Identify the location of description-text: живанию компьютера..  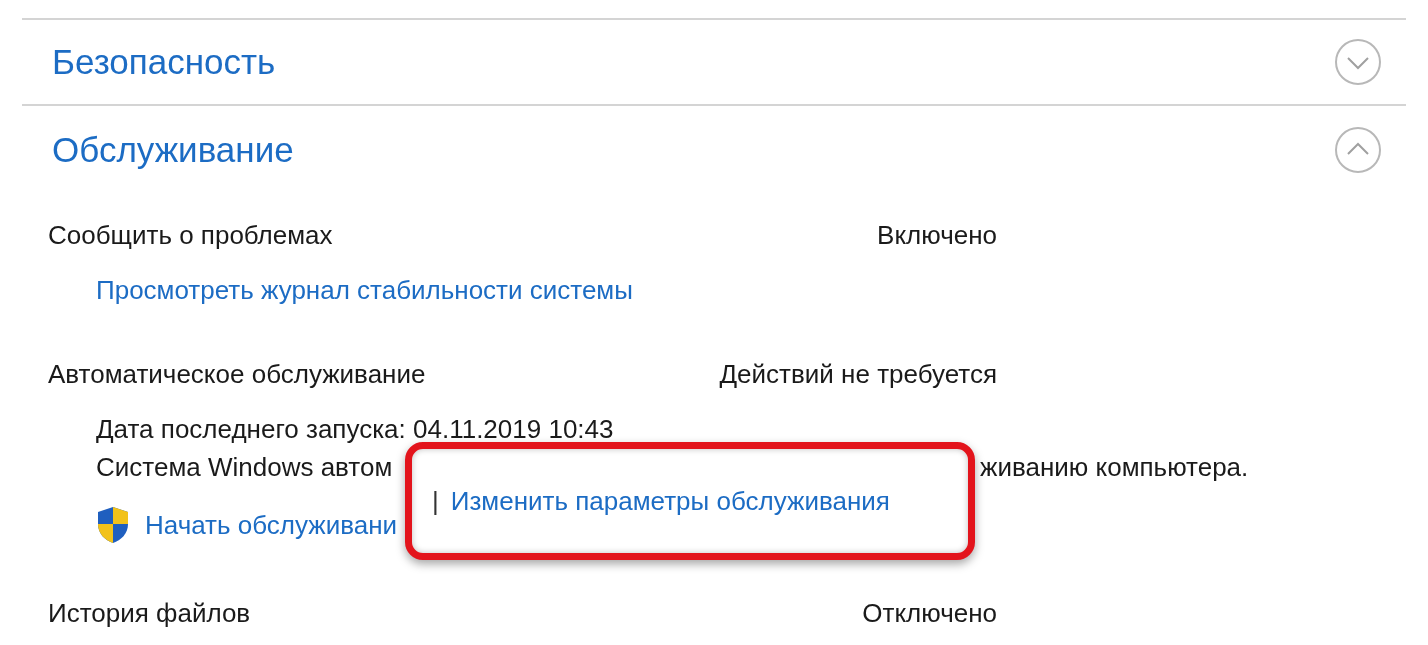
(1114, 467).